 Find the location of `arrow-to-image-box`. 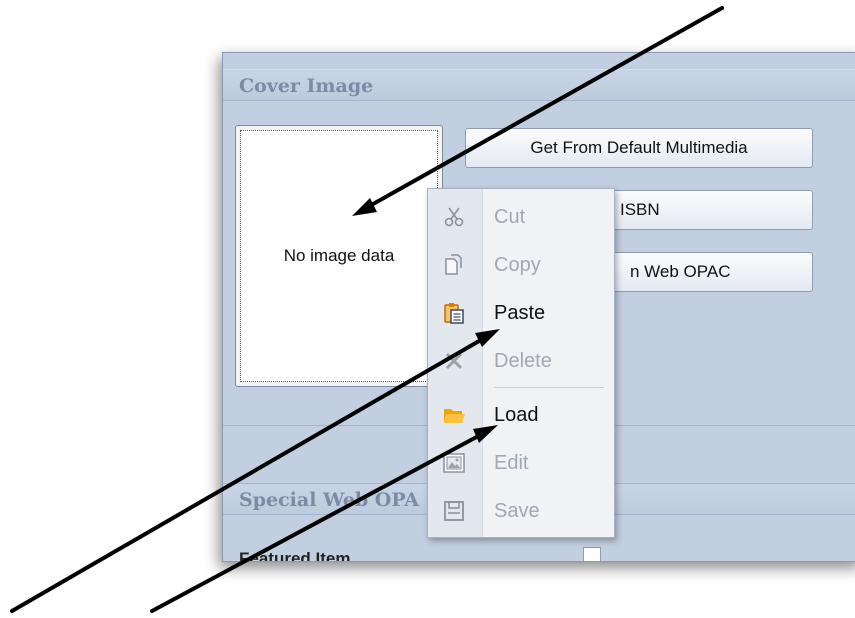

arrow-to-image-box is located at coordinates (544, 108).